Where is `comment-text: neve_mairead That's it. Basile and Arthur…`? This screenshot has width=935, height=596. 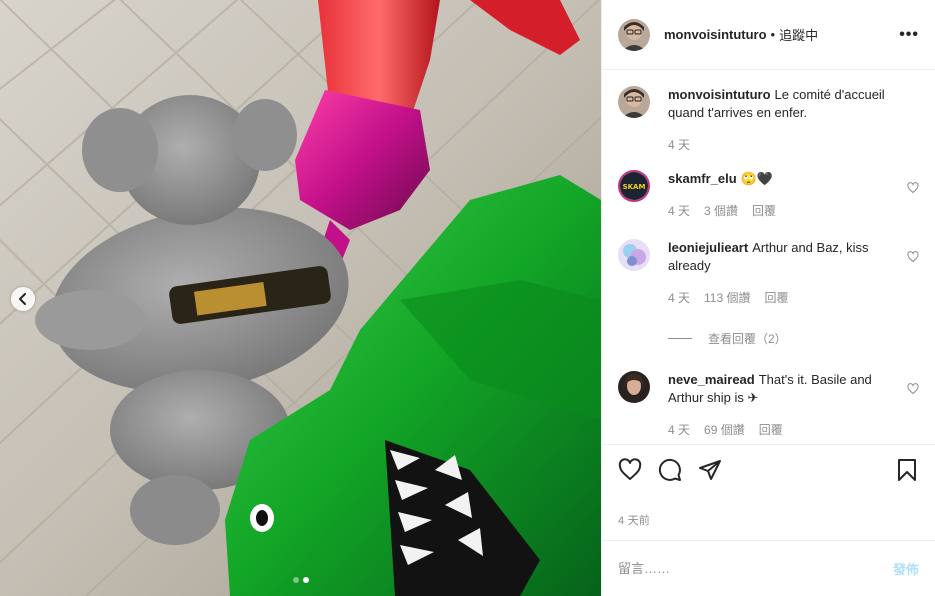 comment-text: neve_mairead That's it. Basile and Arthur… is located at coordinates (770, 388).